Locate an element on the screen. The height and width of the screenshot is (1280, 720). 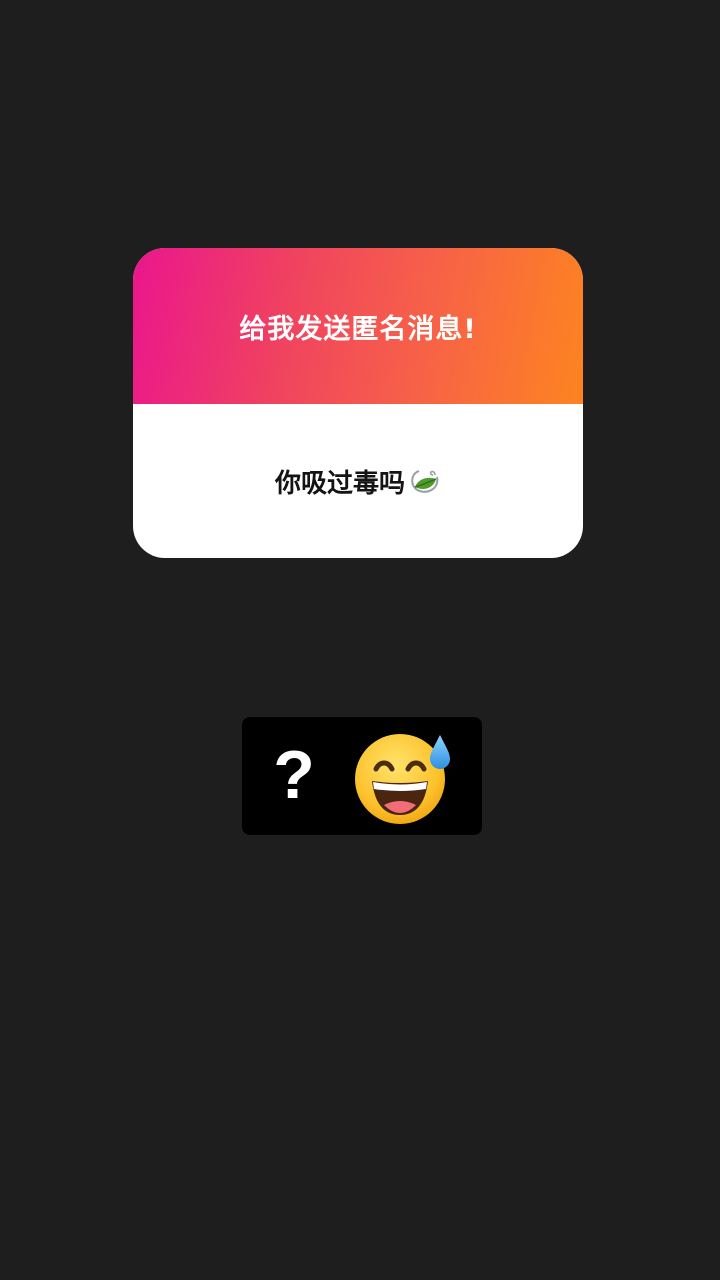
question-card-answer-text: 你吸过毒吗 is located at coordinates (339, 483).